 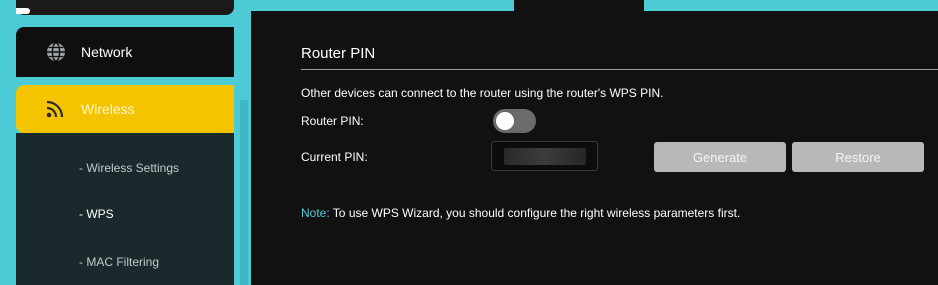 What do you see at coordinates (96, 214) in the screenshot?
I see `submenu-item-wps: - WPS` at bounding box center [96, 214].